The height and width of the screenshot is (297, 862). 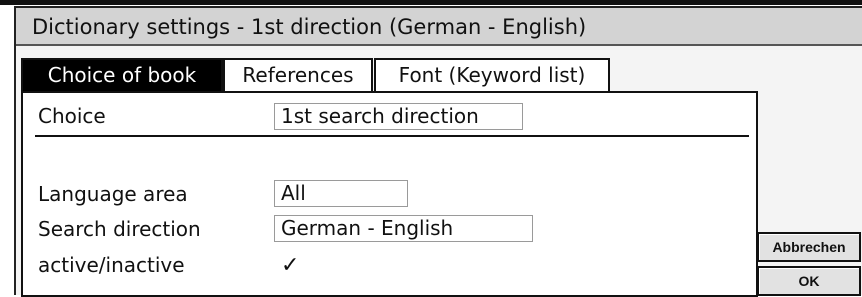 What do you see at coordinates (392, 136) in the screenshot?
I see `divider` at bounding box center [392, 136].